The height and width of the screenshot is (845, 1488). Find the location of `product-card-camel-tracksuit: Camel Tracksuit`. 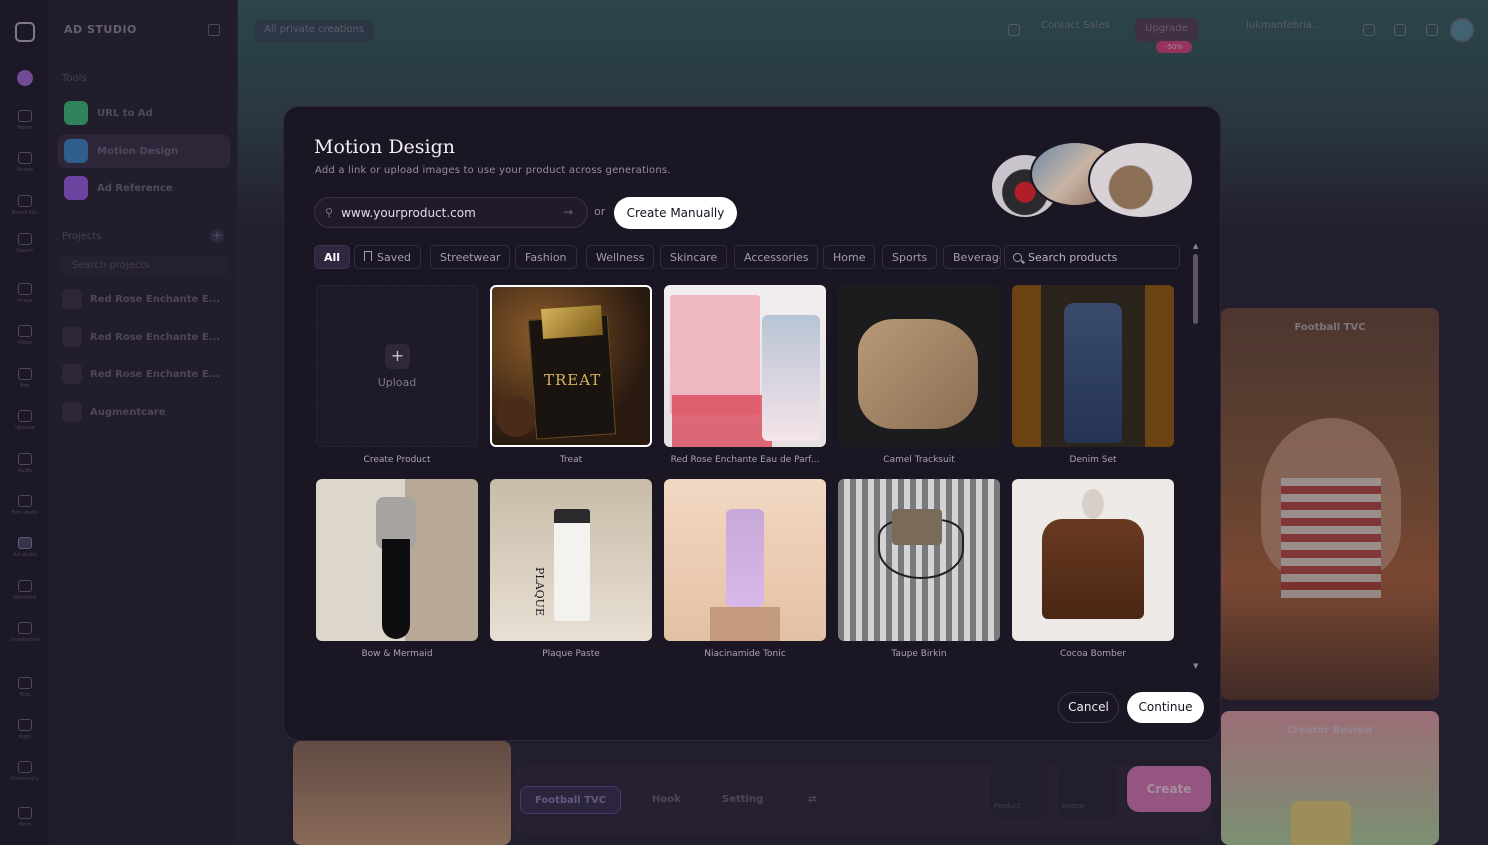

product-card-camel-tracksuit: Camel Tracksuit is located at coordinates (919, 375).